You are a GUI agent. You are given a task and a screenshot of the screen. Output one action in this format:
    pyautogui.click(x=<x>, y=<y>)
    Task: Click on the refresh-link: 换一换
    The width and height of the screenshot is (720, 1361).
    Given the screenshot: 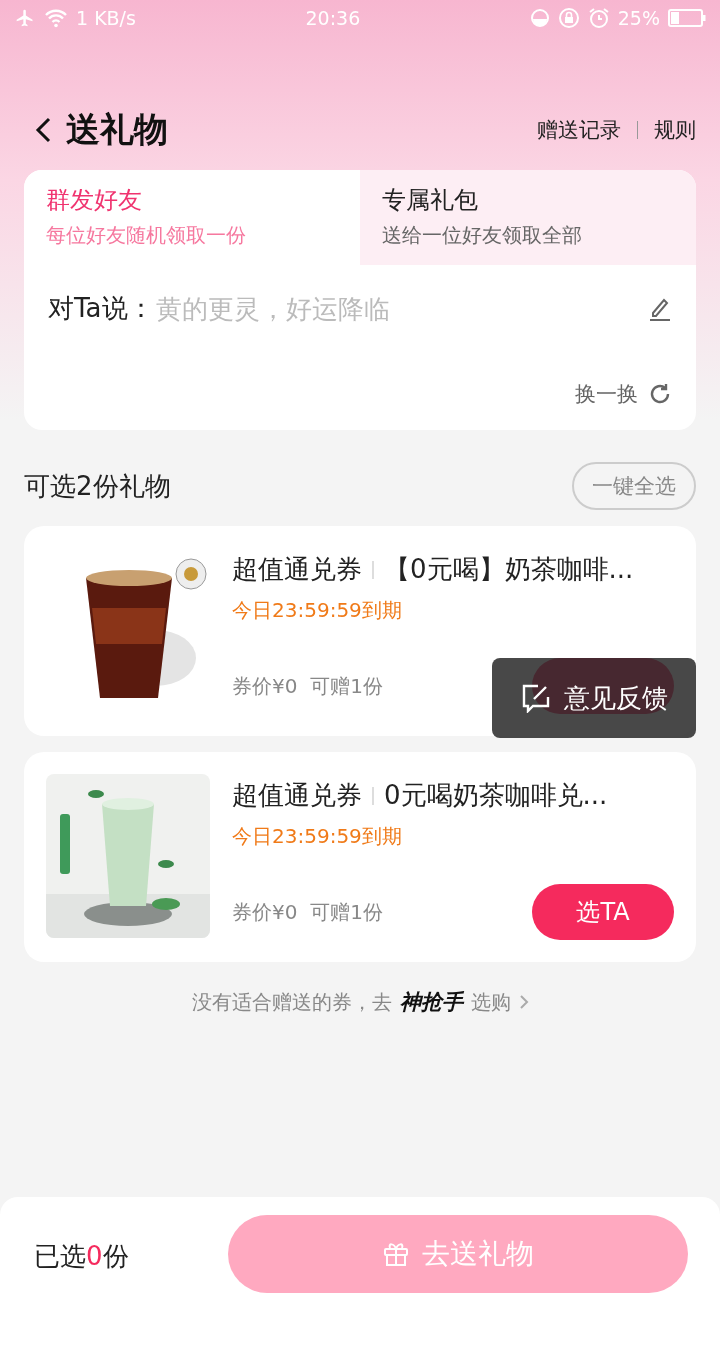 What is the action you would take?
    pyautogui.click(x=606, y=394)
    